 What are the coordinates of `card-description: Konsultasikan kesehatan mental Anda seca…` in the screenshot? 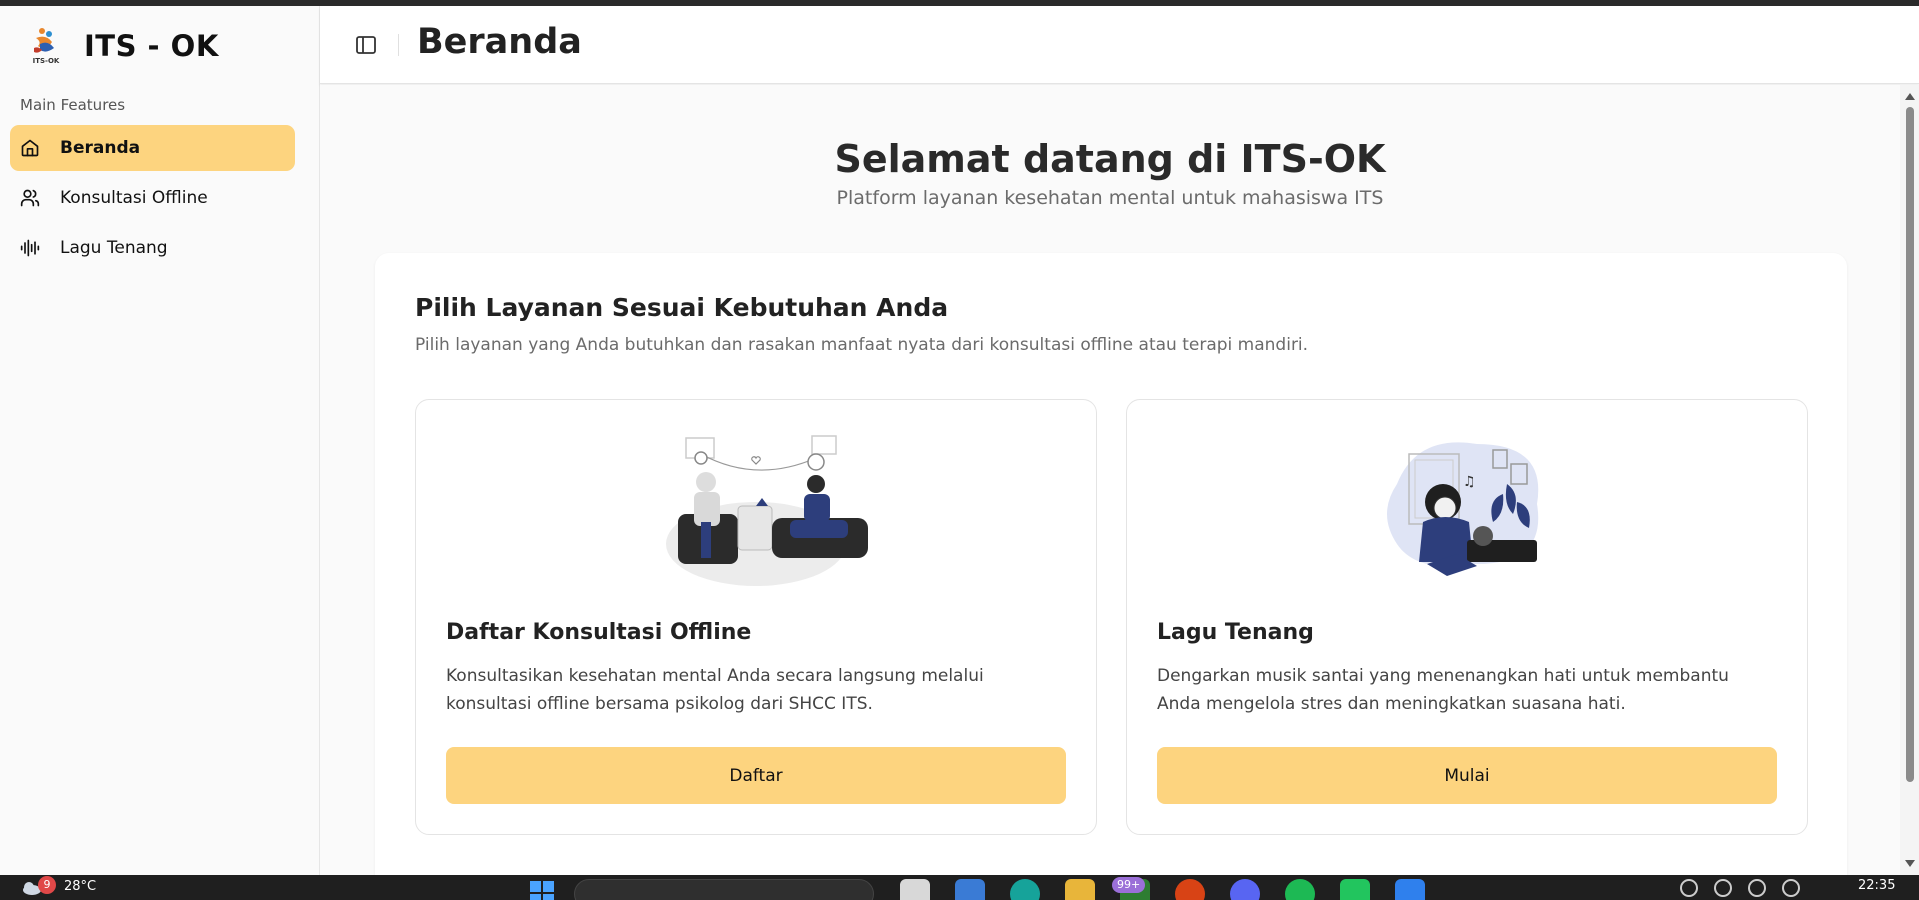 It's located at (715, 690).